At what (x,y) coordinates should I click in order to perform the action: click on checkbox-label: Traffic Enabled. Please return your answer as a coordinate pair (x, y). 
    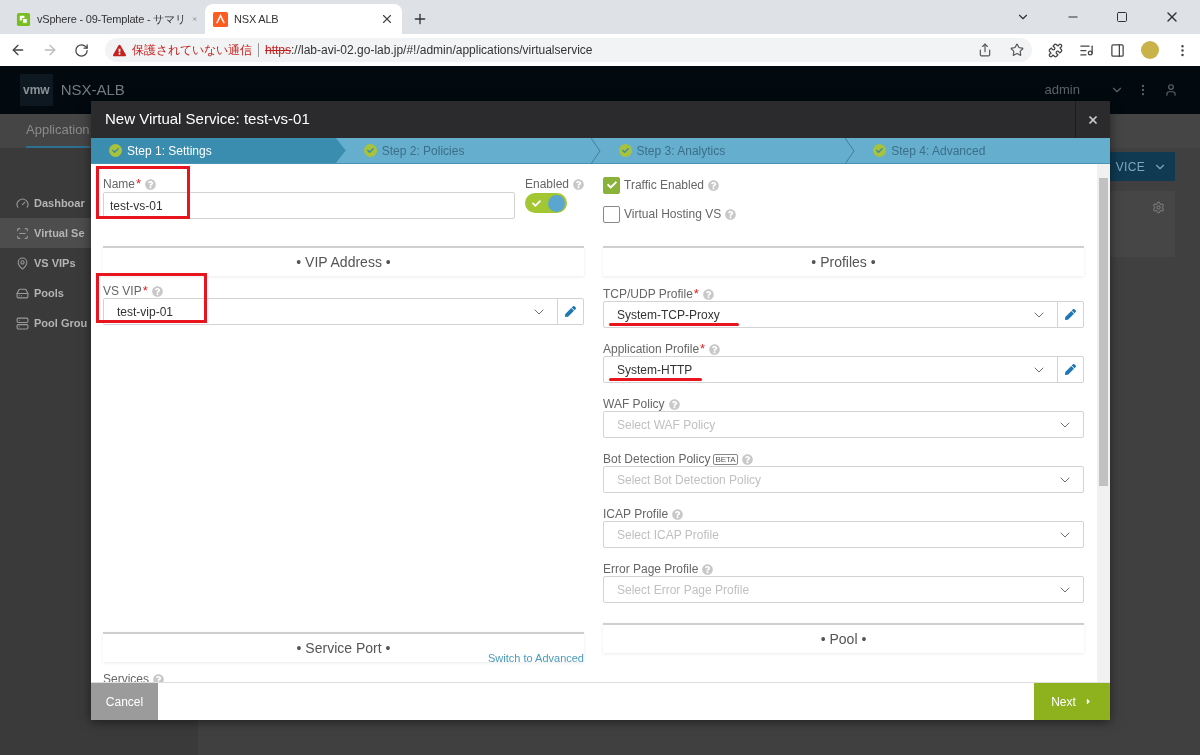
    Looking at the image, I should click on (664, 185).